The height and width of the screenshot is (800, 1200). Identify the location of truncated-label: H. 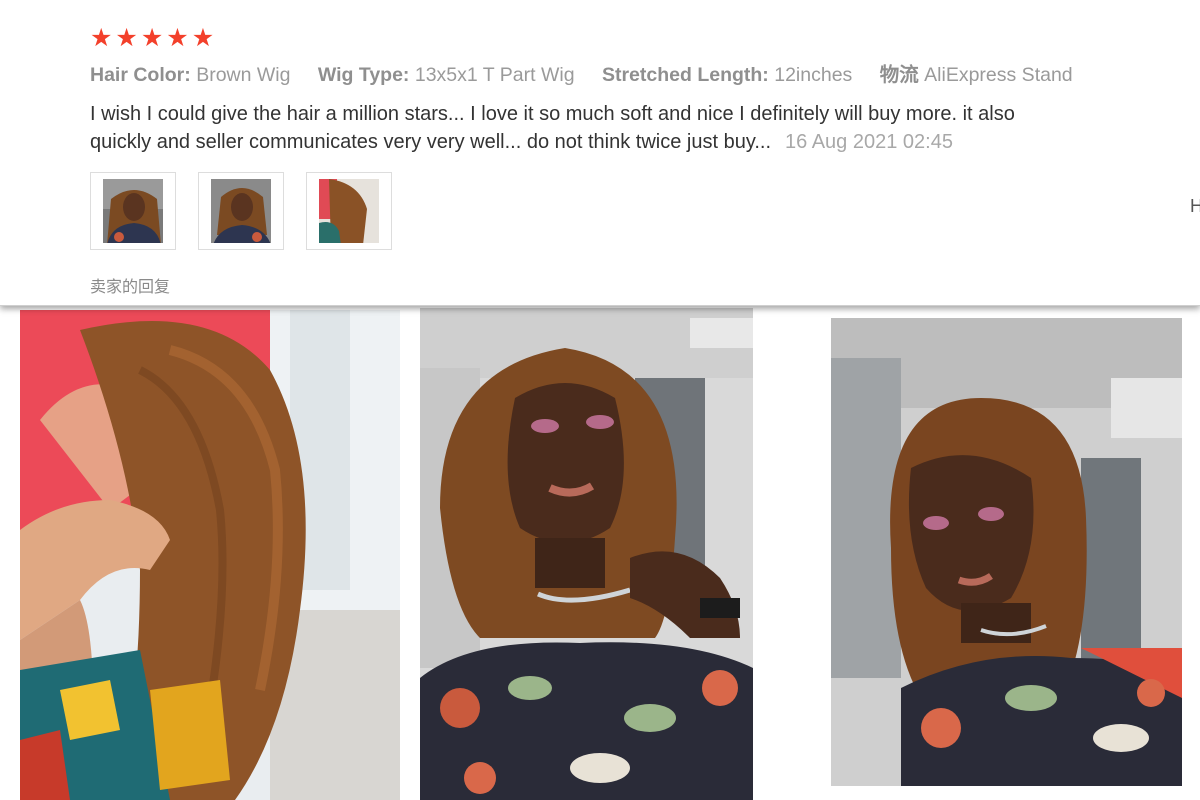
(1195, 206).